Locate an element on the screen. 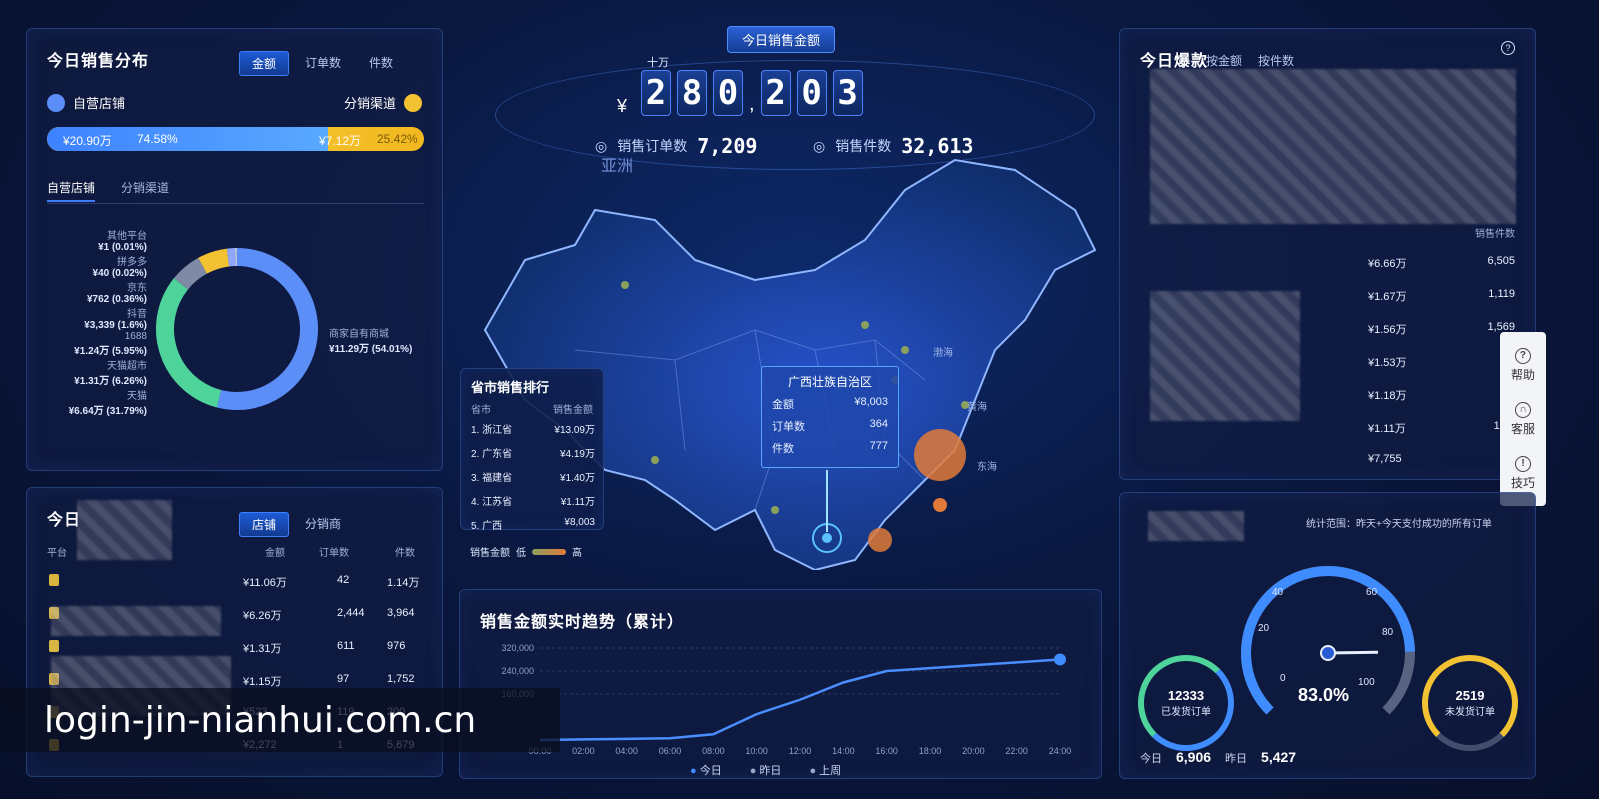 The image size is (1599, 799). support-button: ∩ 客服 is located at coordinates (1523, 419).